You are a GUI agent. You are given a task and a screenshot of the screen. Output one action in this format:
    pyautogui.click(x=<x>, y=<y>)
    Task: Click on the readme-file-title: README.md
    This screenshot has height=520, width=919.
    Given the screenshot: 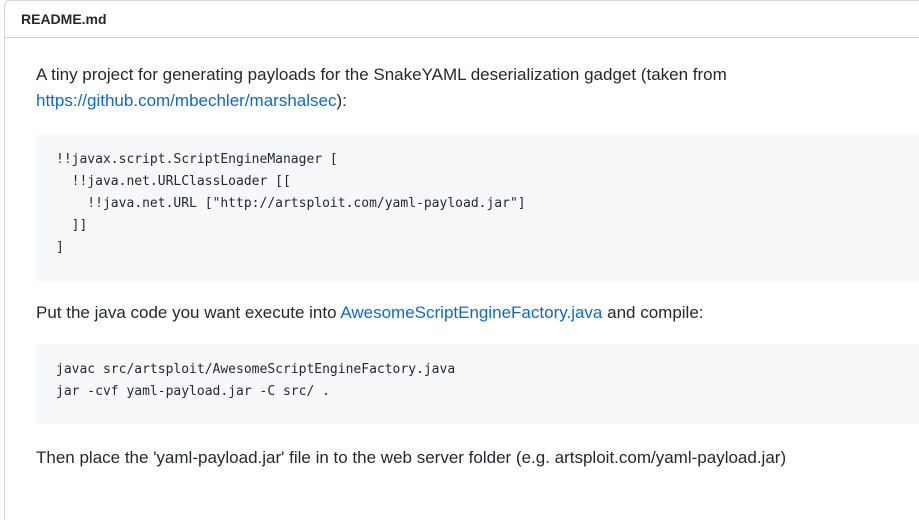 What is the action you would take?
    pyautogui.click(x=64, y=19)
    